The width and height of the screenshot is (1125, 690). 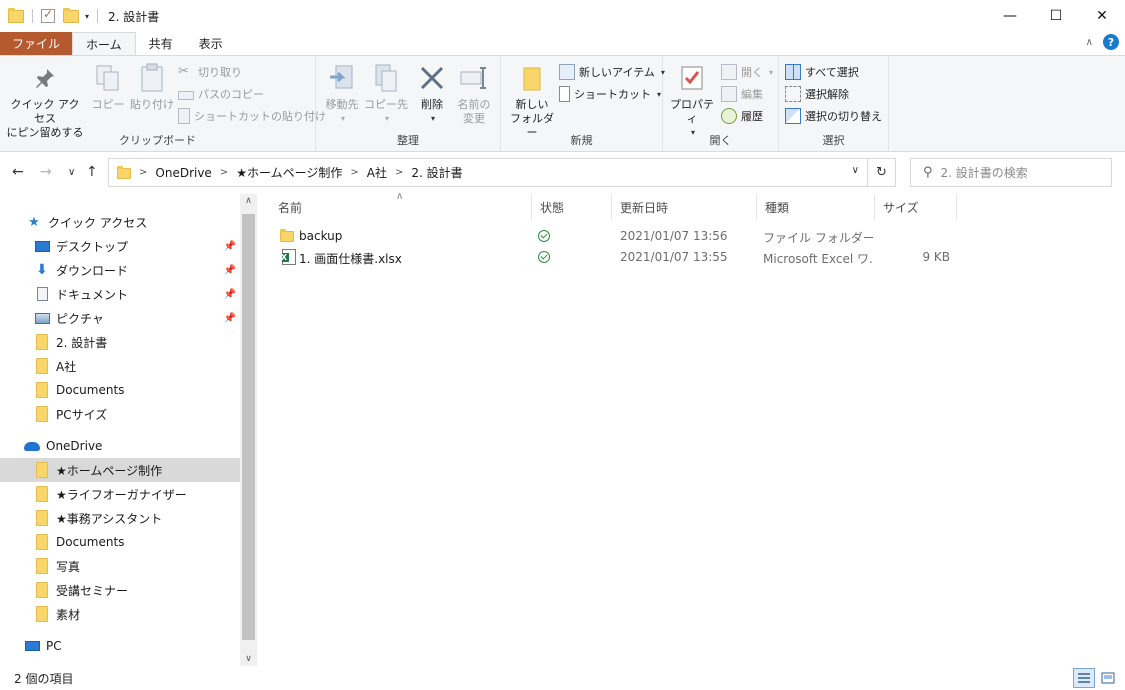 I want to click on easy-access-button: ショートカット ▾, so click(x=610, y=94).